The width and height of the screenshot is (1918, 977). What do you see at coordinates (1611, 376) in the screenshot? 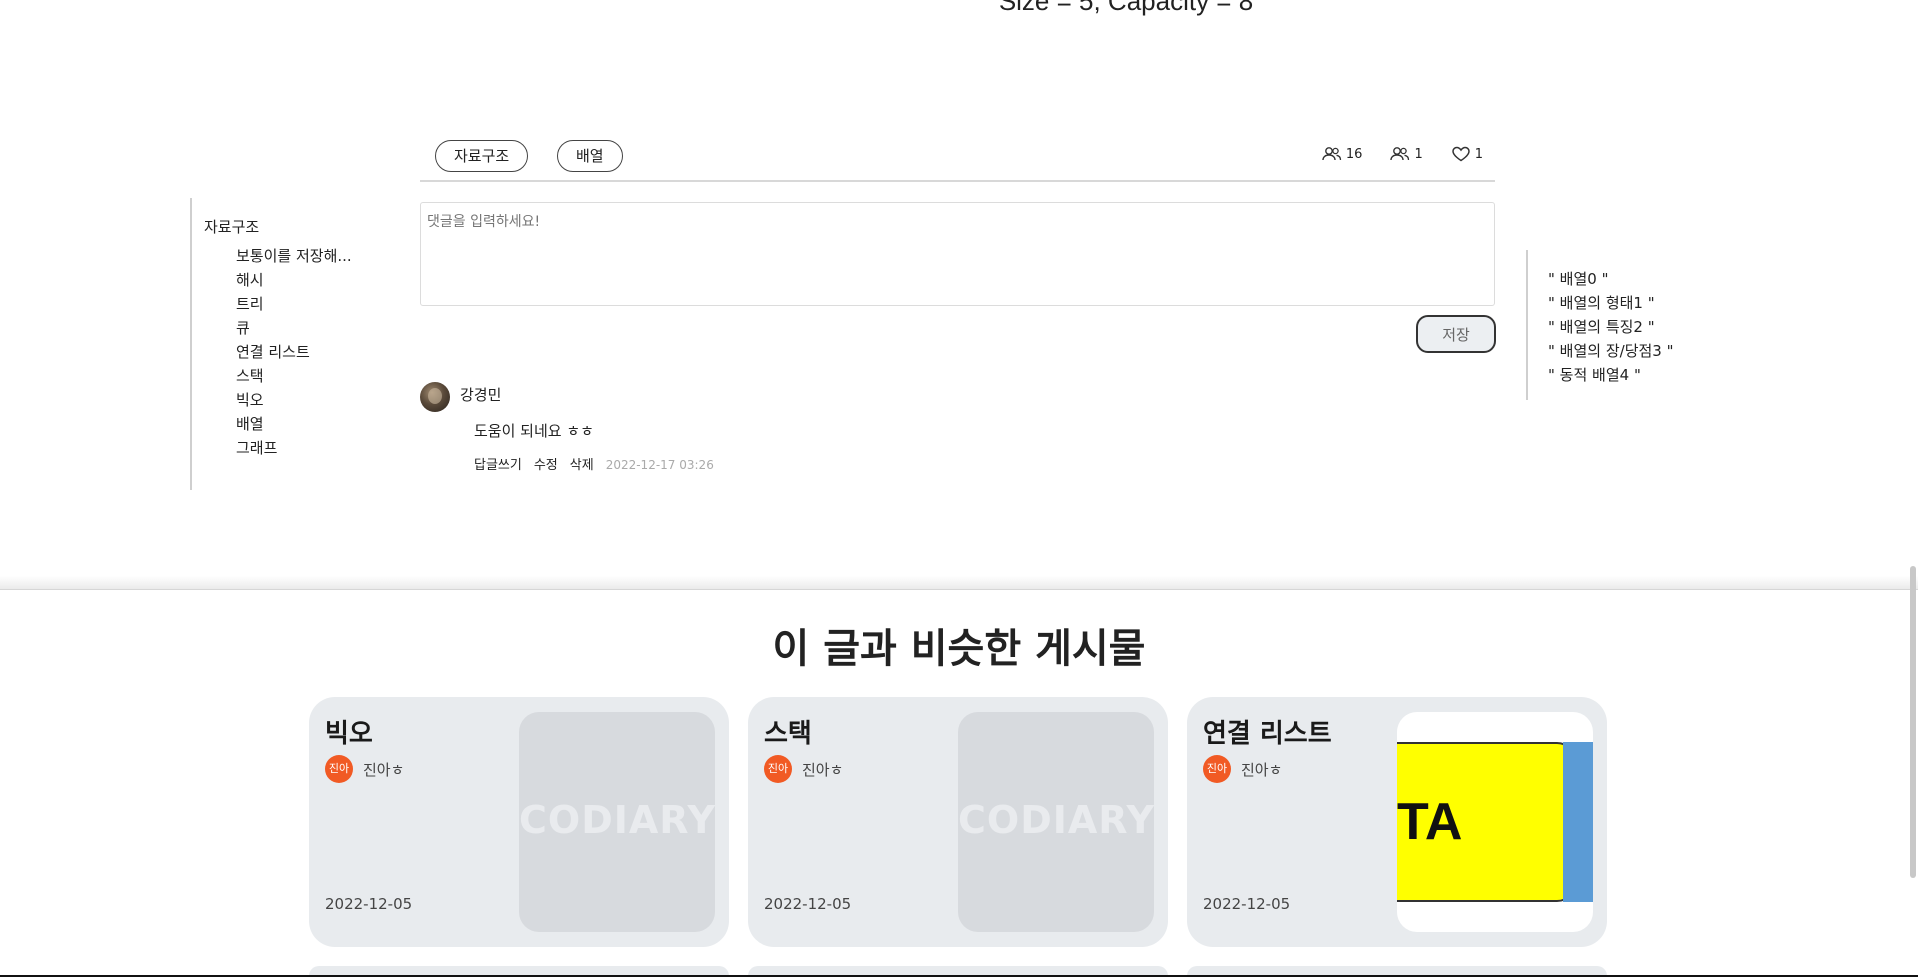
I see `right-toc-item: " 동적 배열4 "` at bounding box center [1611, 376].